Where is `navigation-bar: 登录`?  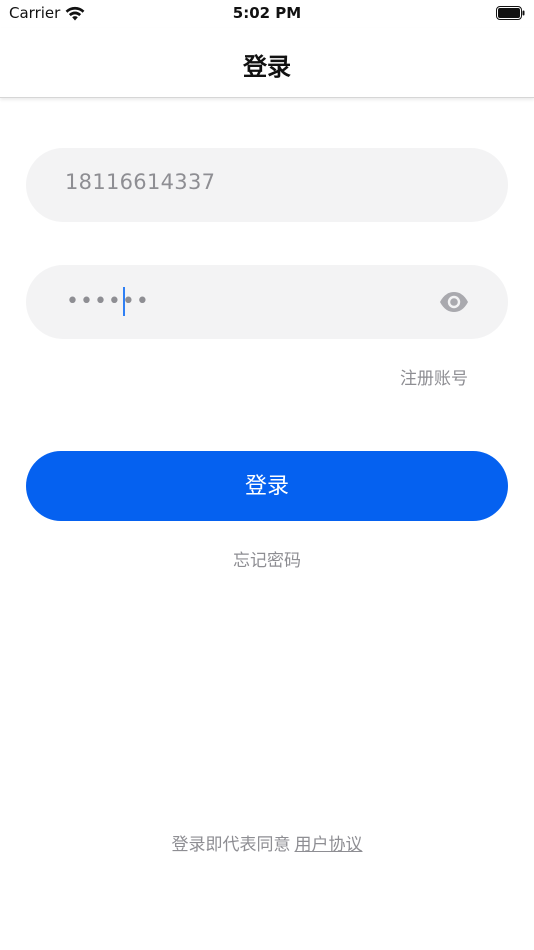
navigation-bar: 登录 is located at coordinates (267, 63).